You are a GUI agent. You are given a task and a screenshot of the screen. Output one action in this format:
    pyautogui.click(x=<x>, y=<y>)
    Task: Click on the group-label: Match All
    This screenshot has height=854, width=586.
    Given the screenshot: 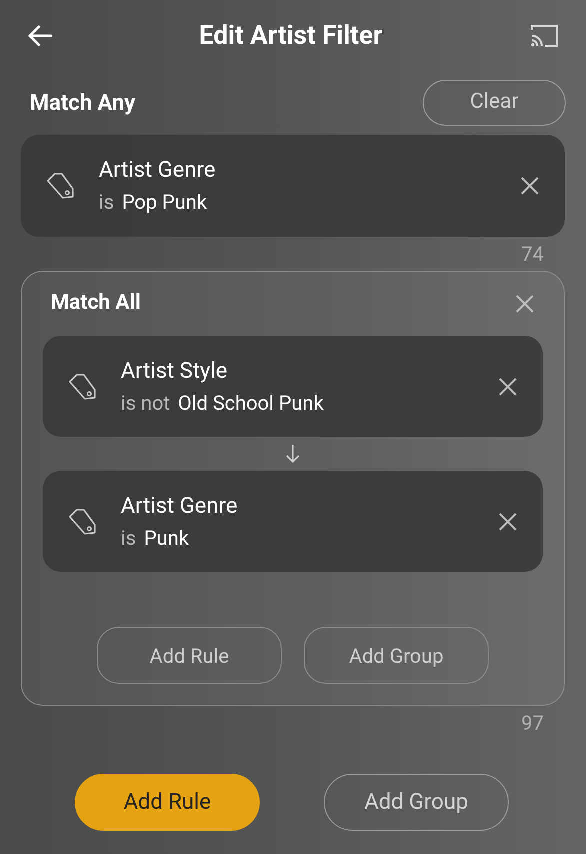 What is the action you would take?
    pyautogui.click(x=96, y=304)
    